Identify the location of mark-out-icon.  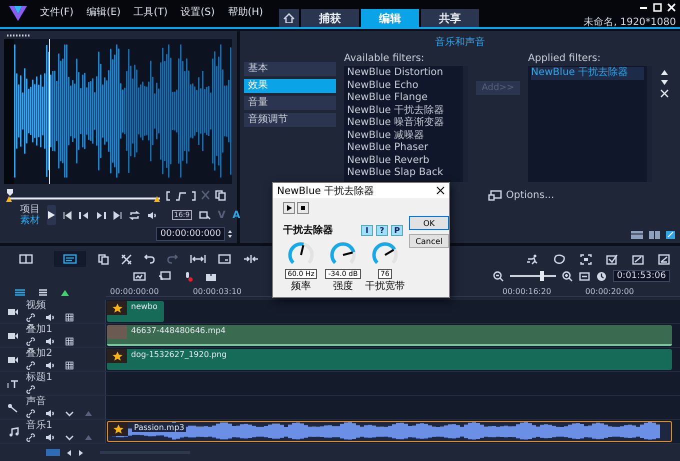
(193, 195).